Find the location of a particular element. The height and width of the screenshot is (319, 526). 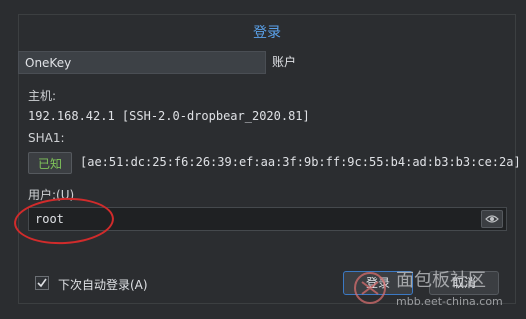

watermark: 面包板社区 mbb.eet-china.com is located at coordinates (437, 291).